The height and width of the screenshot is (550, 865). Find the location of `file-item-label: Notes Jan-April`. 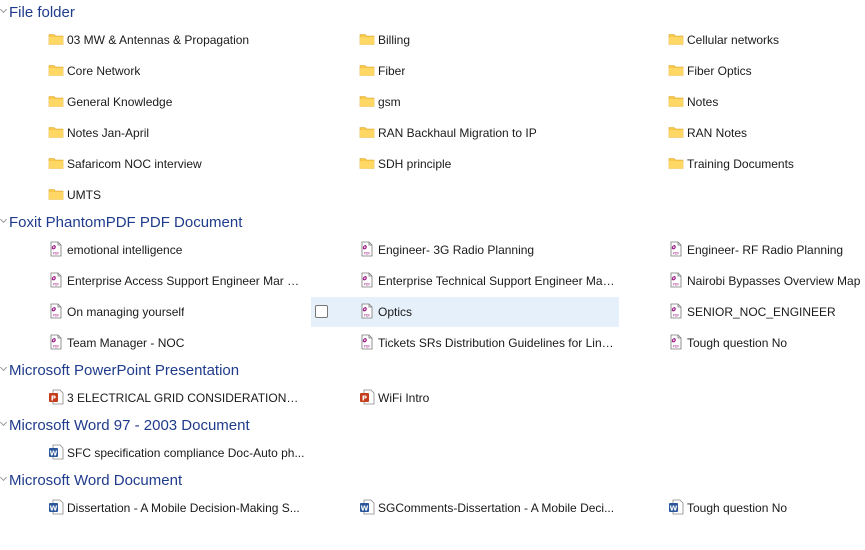

file-item-label: Notes Jan-April is located at coordinates (108, 133).